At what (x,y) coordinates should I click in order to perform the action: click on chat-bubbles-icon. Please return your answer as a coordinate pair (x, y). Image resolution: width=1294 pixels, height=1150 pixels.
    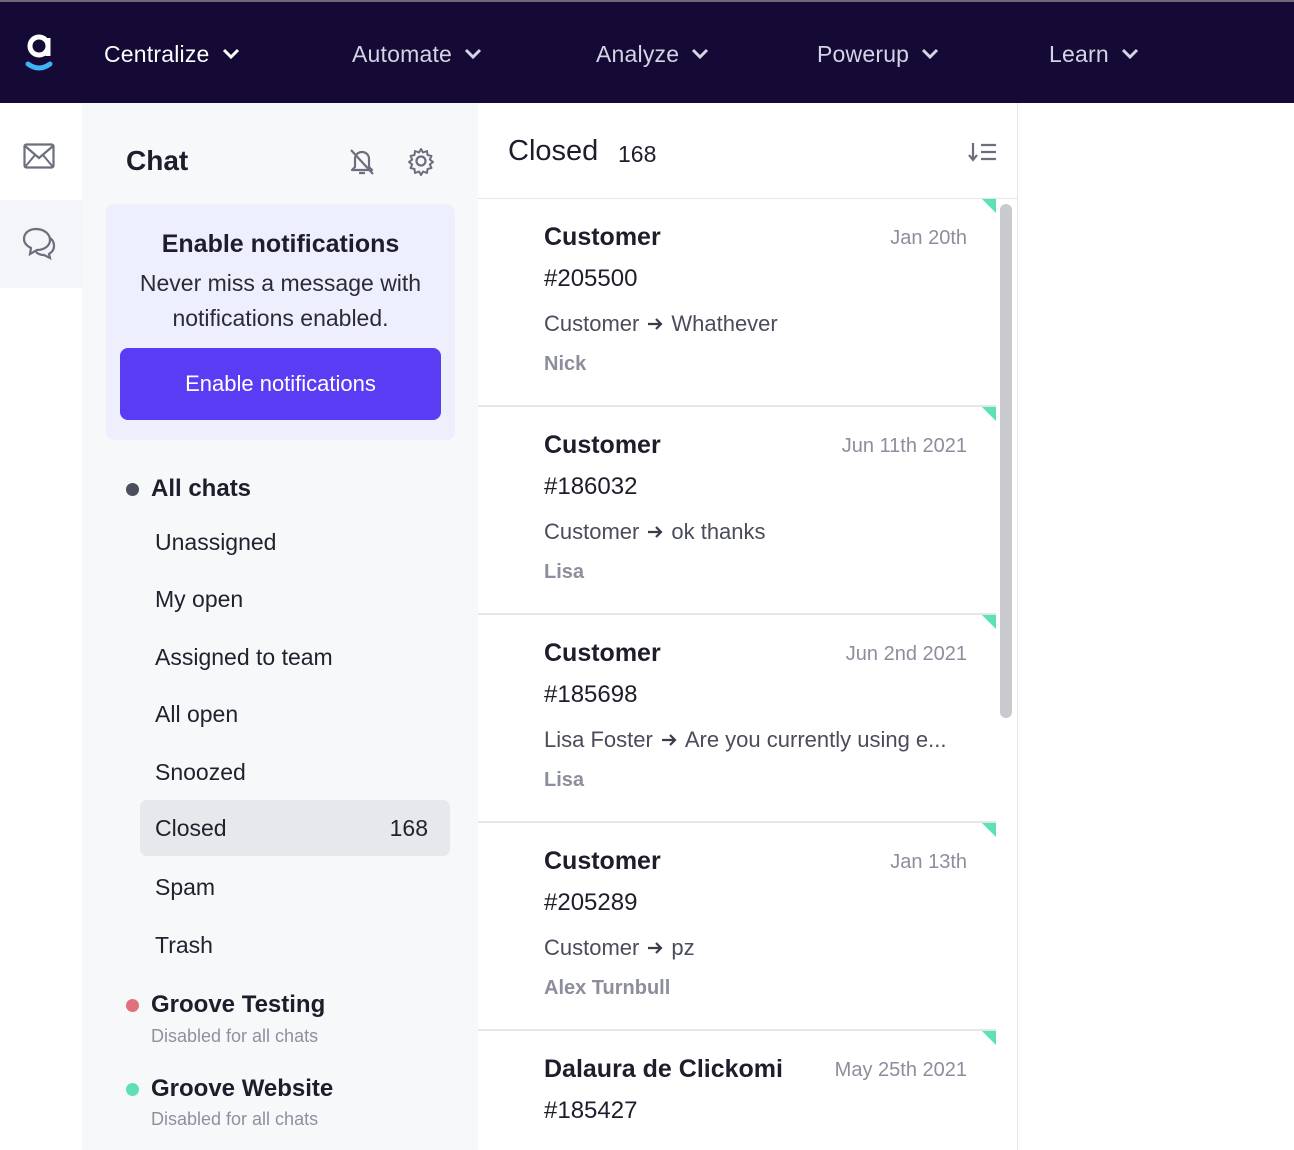
    Looking at the image, I should click on (39, 243).